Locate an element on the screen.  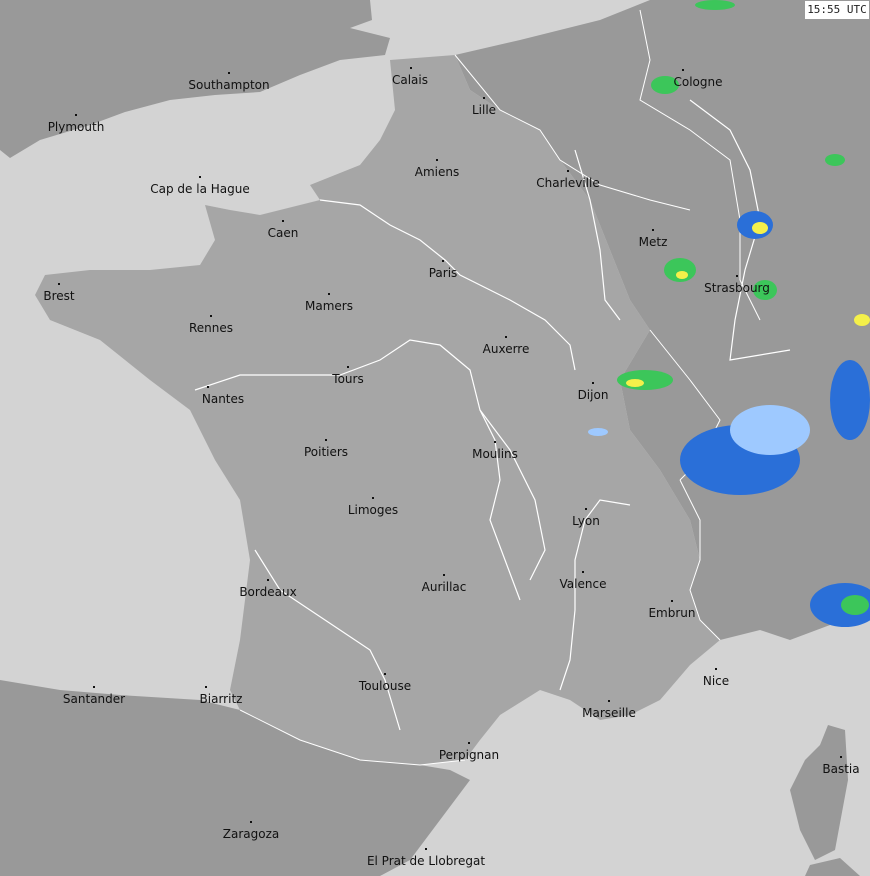
city-label-zaragoza: Zaragoza is located at coordinates (251, 834).